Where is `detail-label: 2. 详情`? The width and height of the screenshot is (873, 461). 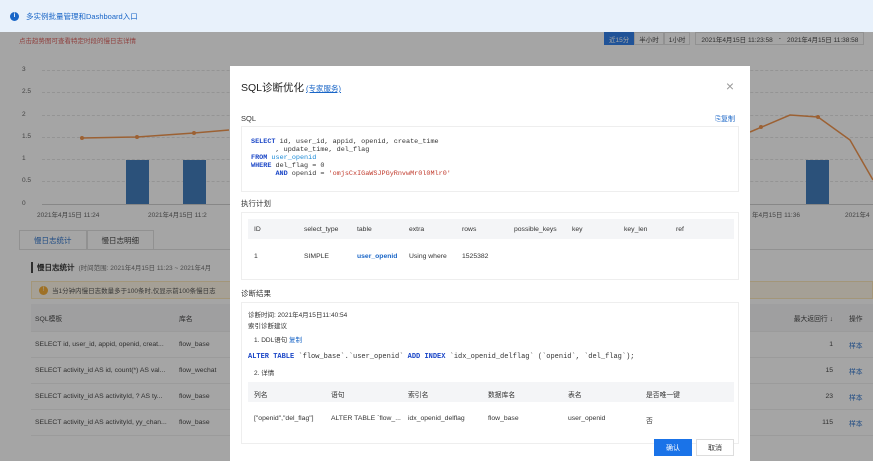 detail-label: 2. 详情 is located at coordinates (264, 373).